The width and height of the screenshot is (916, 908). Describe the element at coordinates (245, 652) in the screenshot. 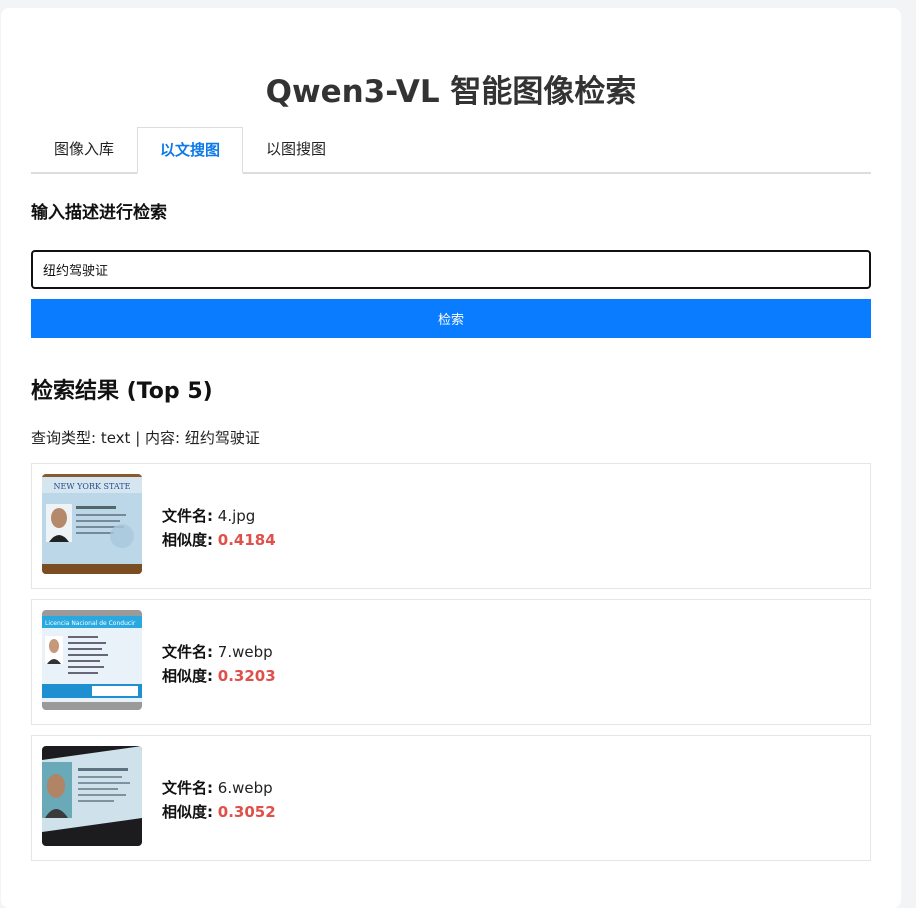

I see `result-filename: 7.webp` at that location.